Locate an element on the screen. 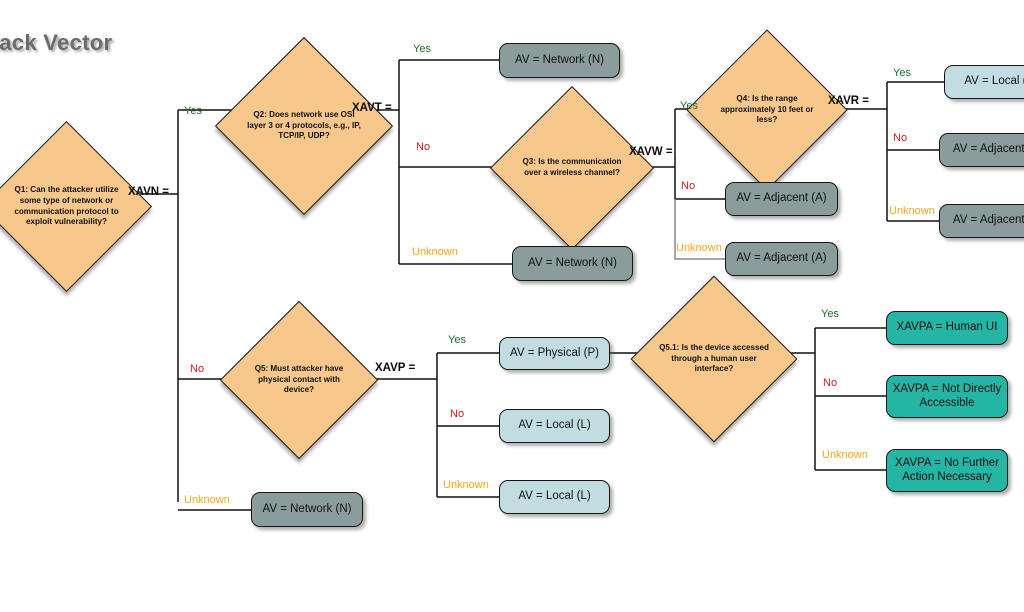 This screenshot has height=612, width=1024. edge-label-q1-unknown: Unknown is located at coordinates (207, 500).